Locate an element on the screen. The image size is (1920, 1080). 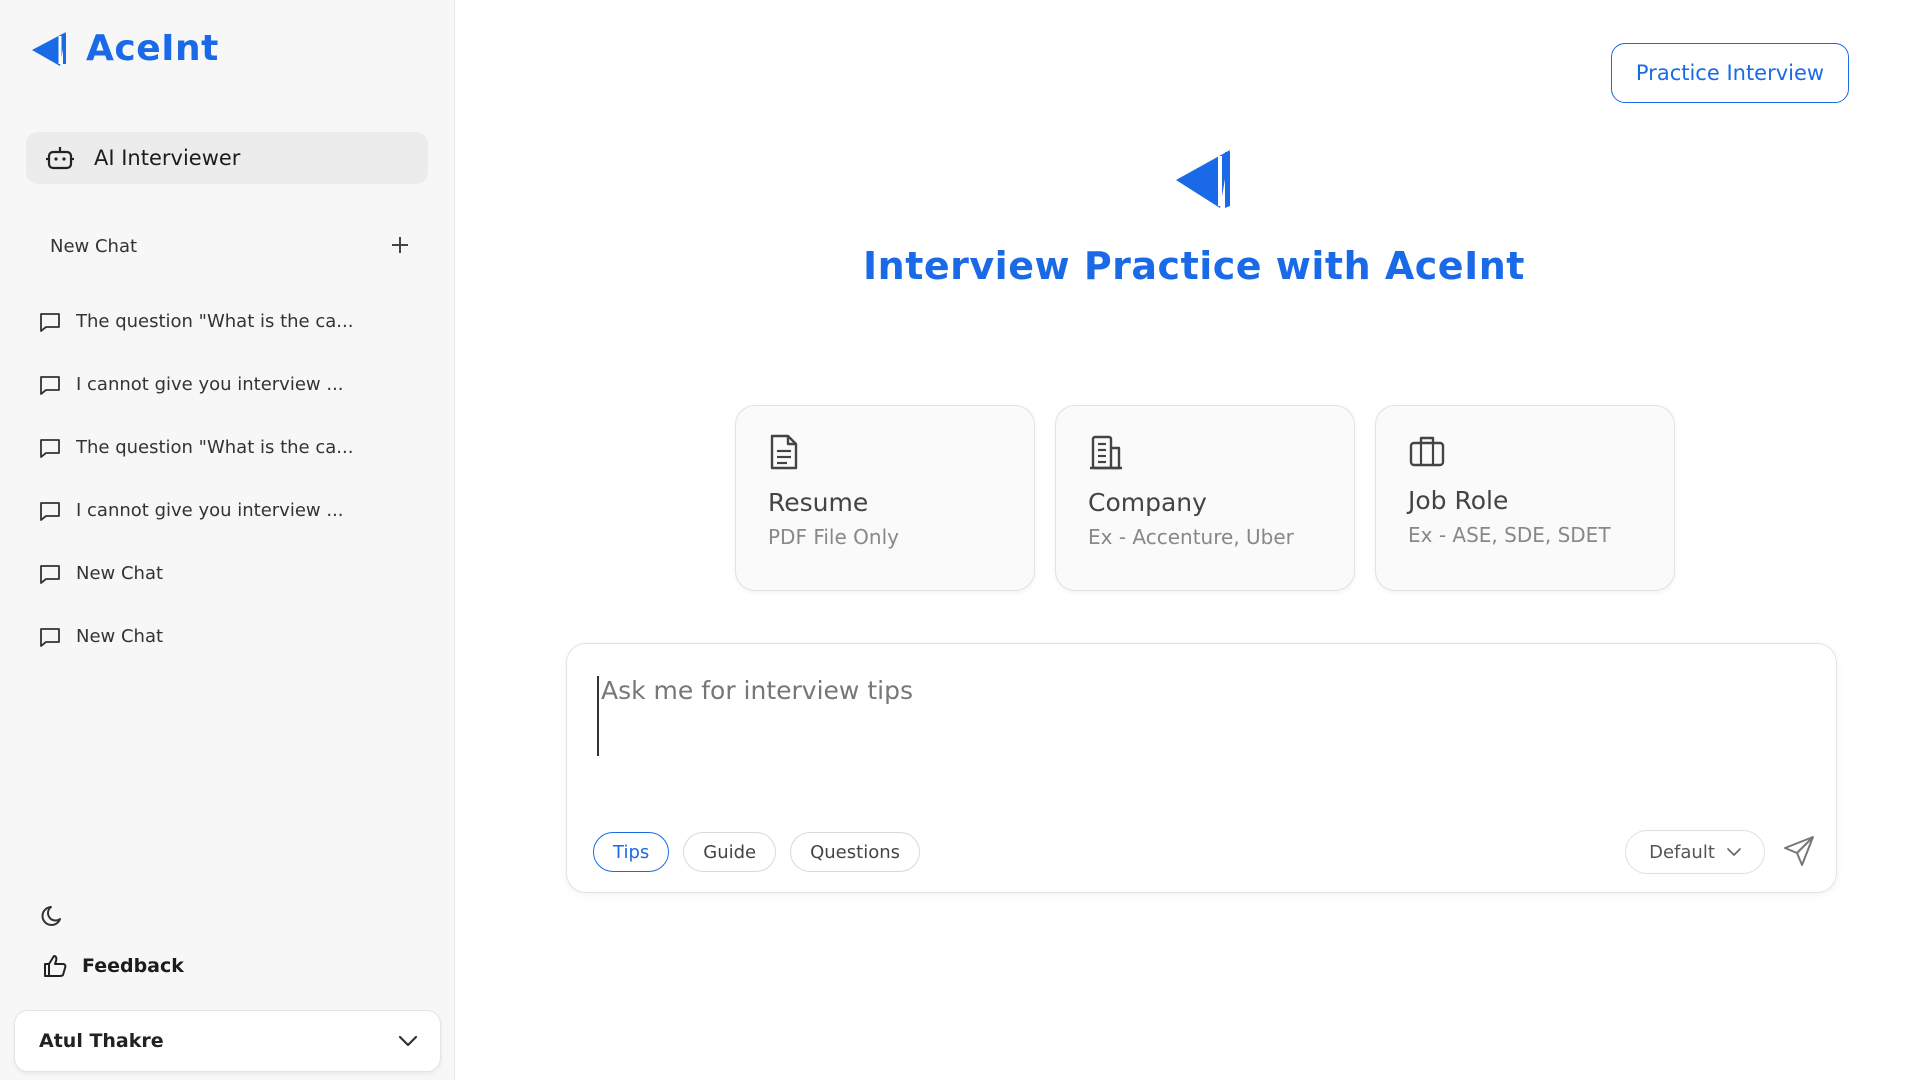
user-name: Atul Thakre is located at coordinates (101, 1041).